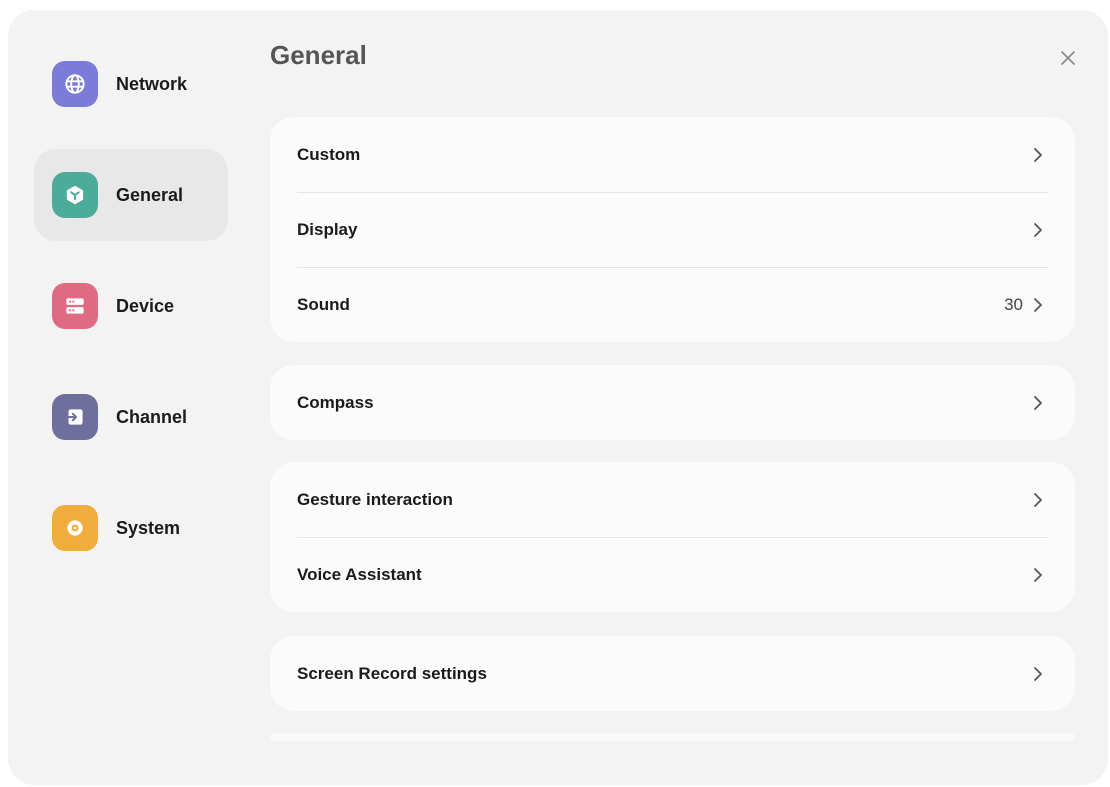 This screenshot has width=1110, height=787. I want to click on sidebar-item-label: Device, so click(145, 305).